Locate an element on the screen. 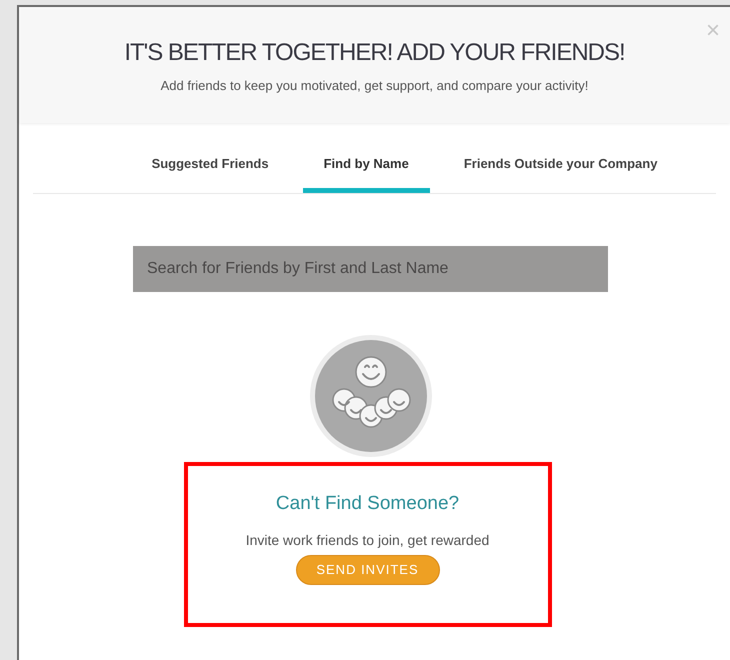  tab: Suggested Friends is located at coordinates (210, 172).